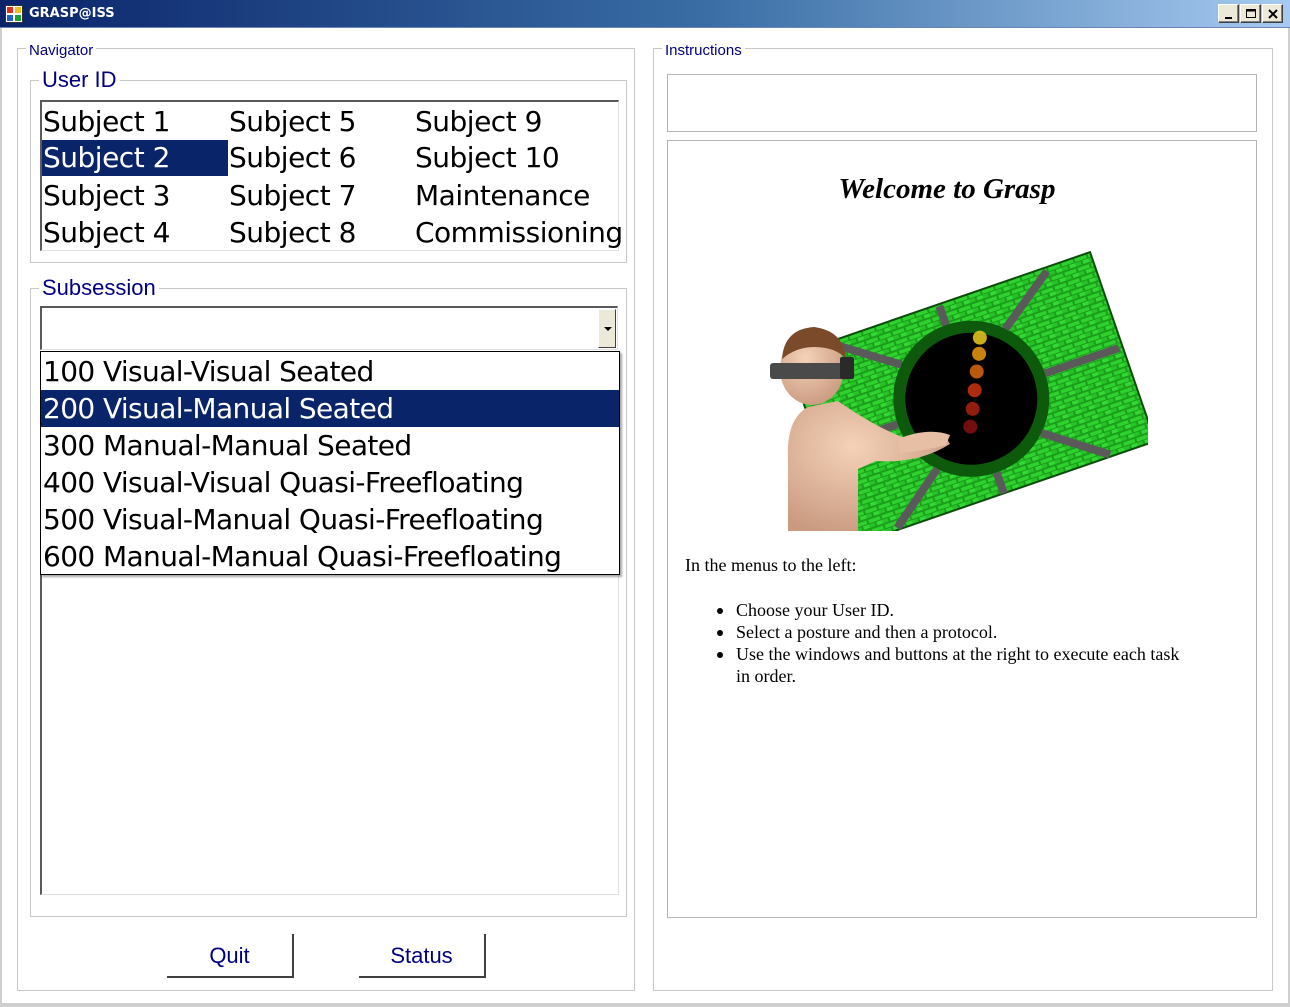 The image size is (1290, 1007). I want to click on dropdown-arrow-button, so click(607, 328).